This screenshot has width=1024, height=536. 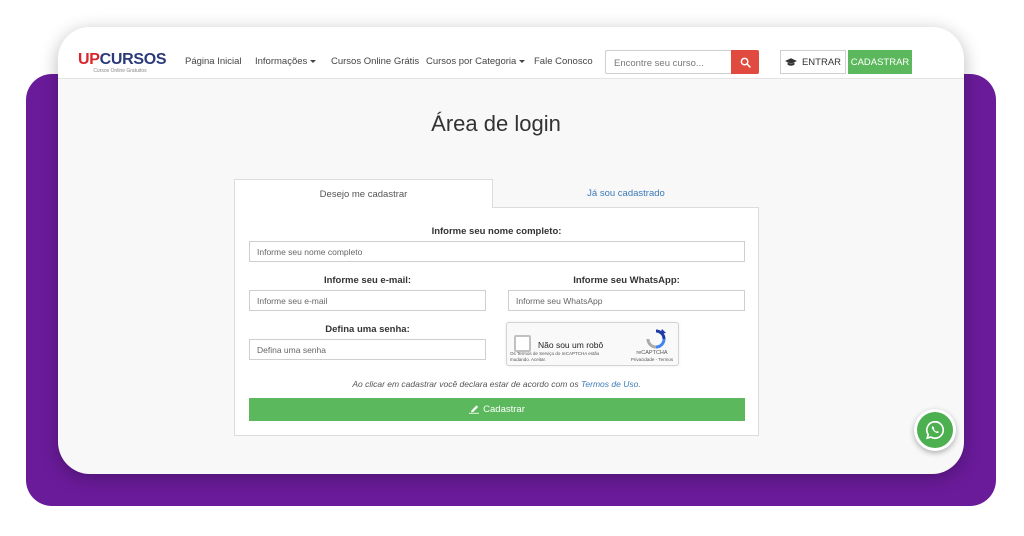 I want to click on recaptcha-links: Privacidade - Termos, so click(x=652, y=359).